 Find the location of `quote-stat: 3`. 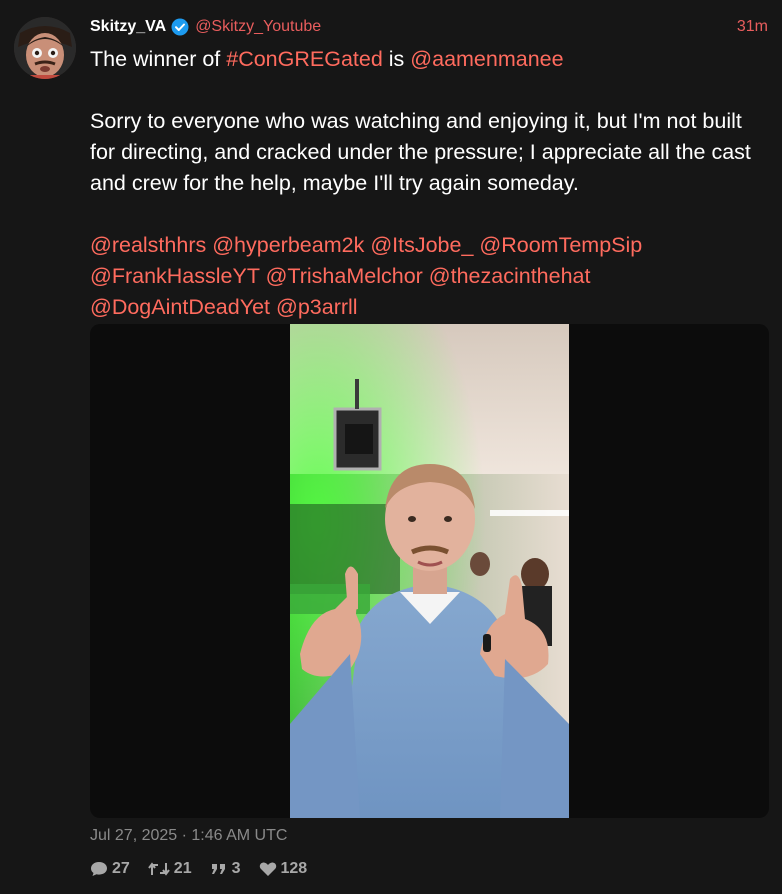

quote-stat: 3 is located at coordinates (225, 869).